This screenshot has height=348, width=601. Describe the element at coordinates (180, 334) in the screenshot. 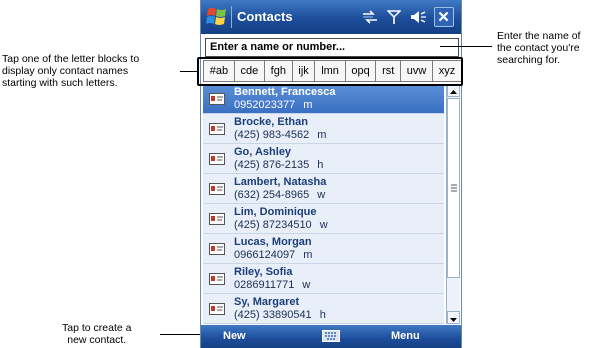

I see `new-contact-callout-line` at that location.